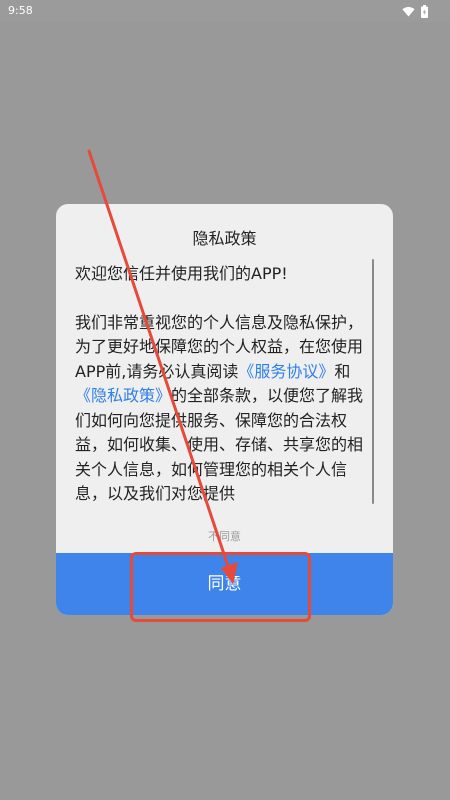 This screenshot has width=450, height=800. What do you see at coordinates (123, 395) in the screenshot?
I see `privacy-policy-link: 《隐私政策》` at bounding box center [123, 395].